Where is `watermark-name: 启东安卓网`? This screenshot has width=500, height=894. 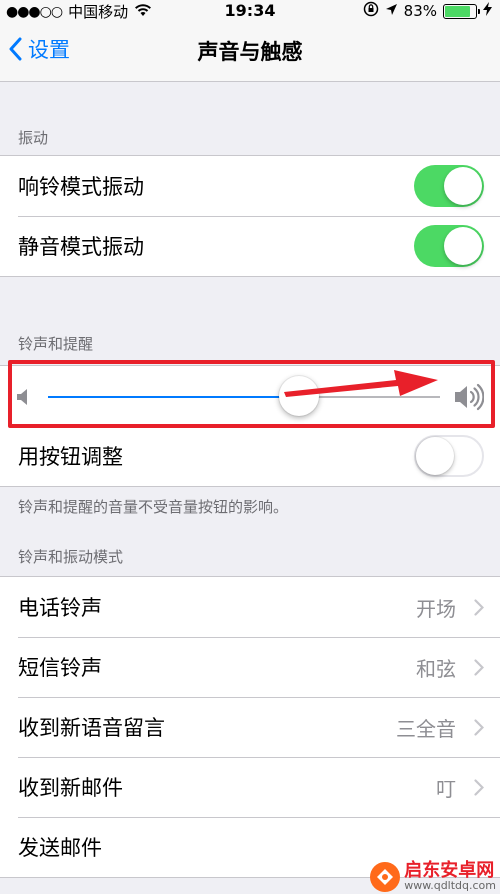 watermark-name: 启东安卓网 is located at coordinates (449, 870).